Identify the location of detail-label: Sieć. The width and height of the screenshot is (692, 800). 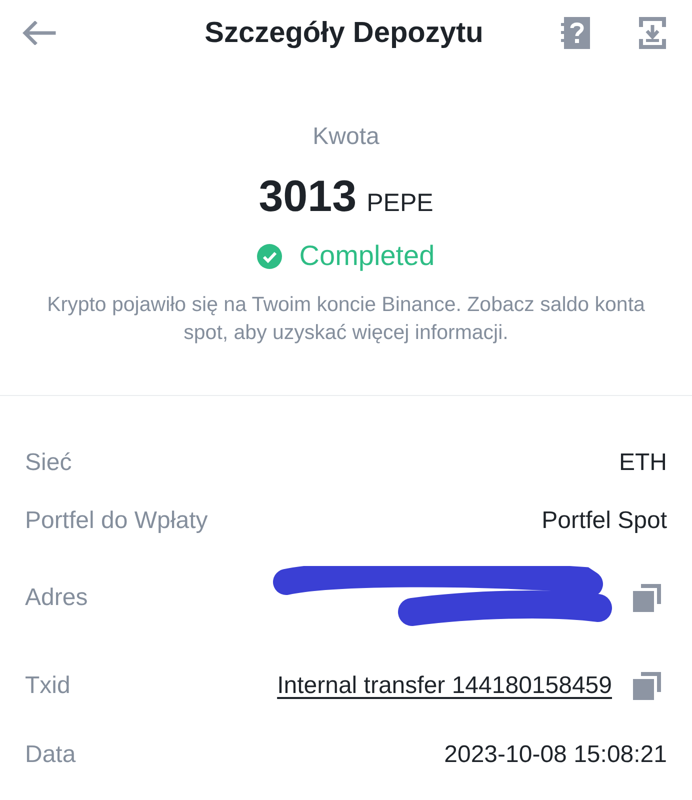
(48, 463).